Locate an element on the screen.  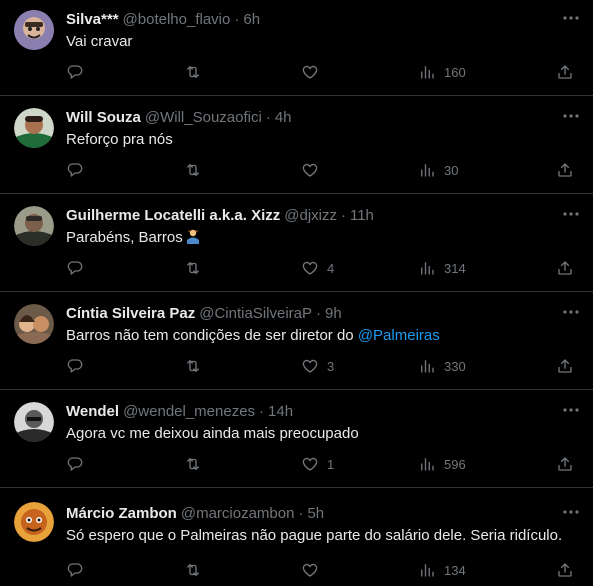
views-button: 134 is located at coordinates (442, 570).